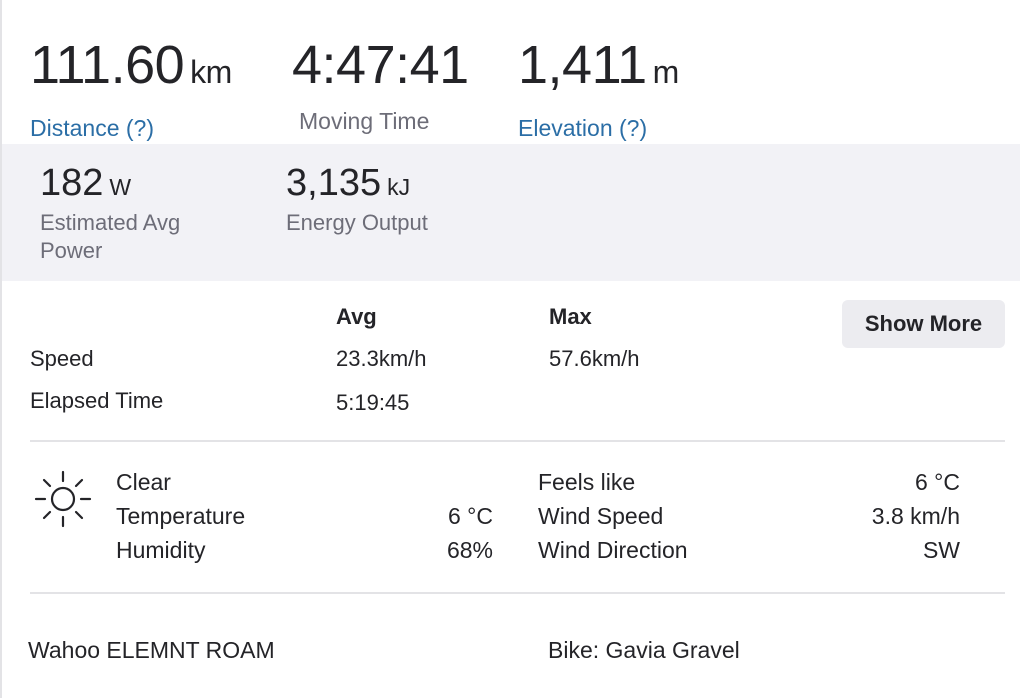  Describe the element at coordinates (161, 550) in the screenshot. I see `humidity-label: Humidity` at that location.